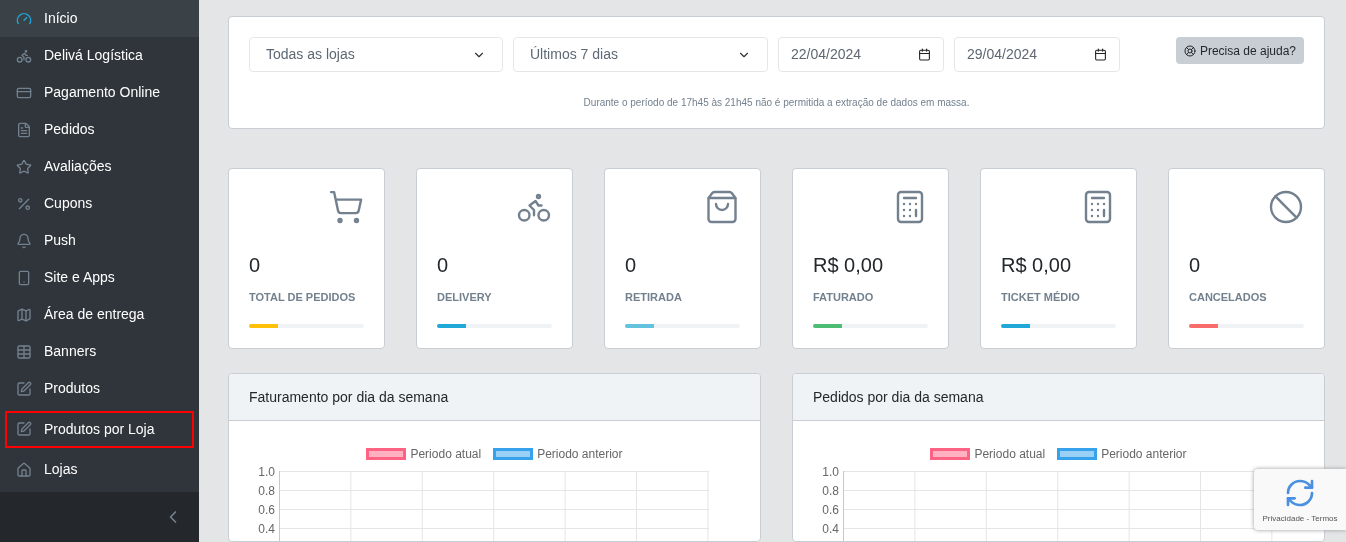  What do you see at coordinates (24, 469) in the screenshot?
I see `home-icon` at bounding box center [24, 469].